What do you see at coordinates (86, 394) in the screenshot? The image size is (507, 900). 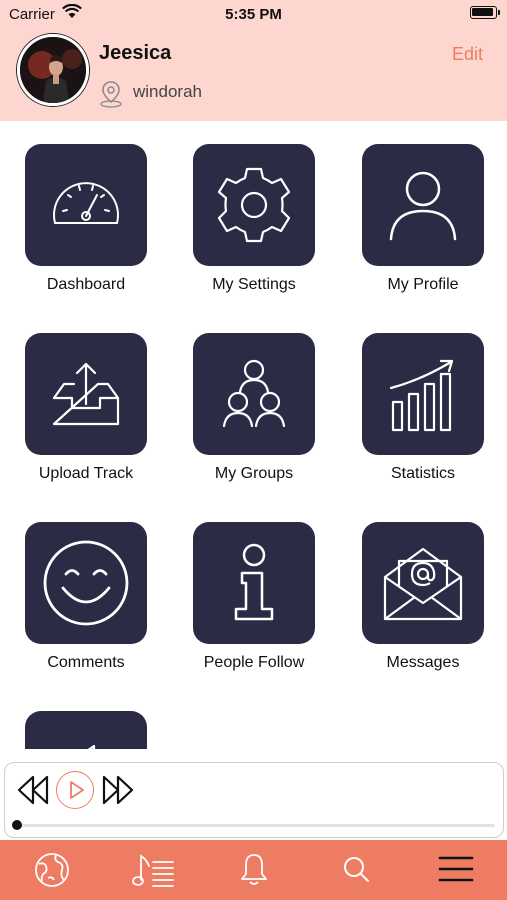 I see `upload-tray-icon` at bounding box center [86, 394].